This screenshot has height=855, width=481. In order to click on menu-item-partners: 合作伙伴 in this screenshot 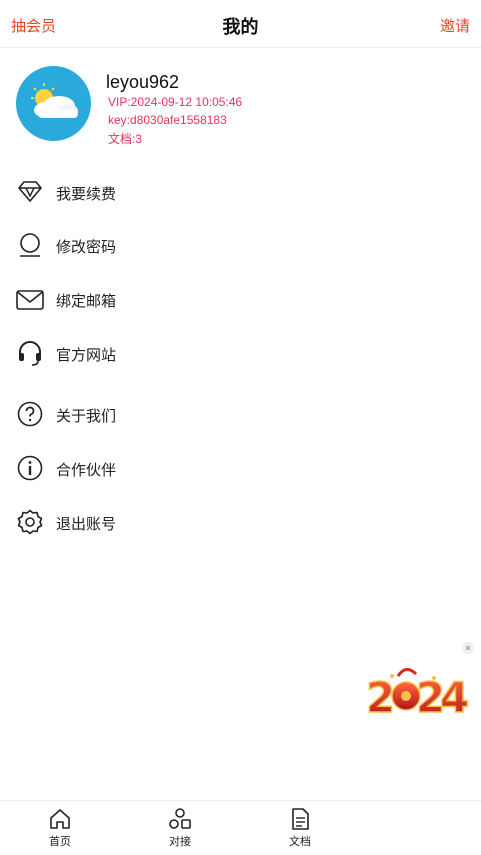, I will do `click(240, 468)`.